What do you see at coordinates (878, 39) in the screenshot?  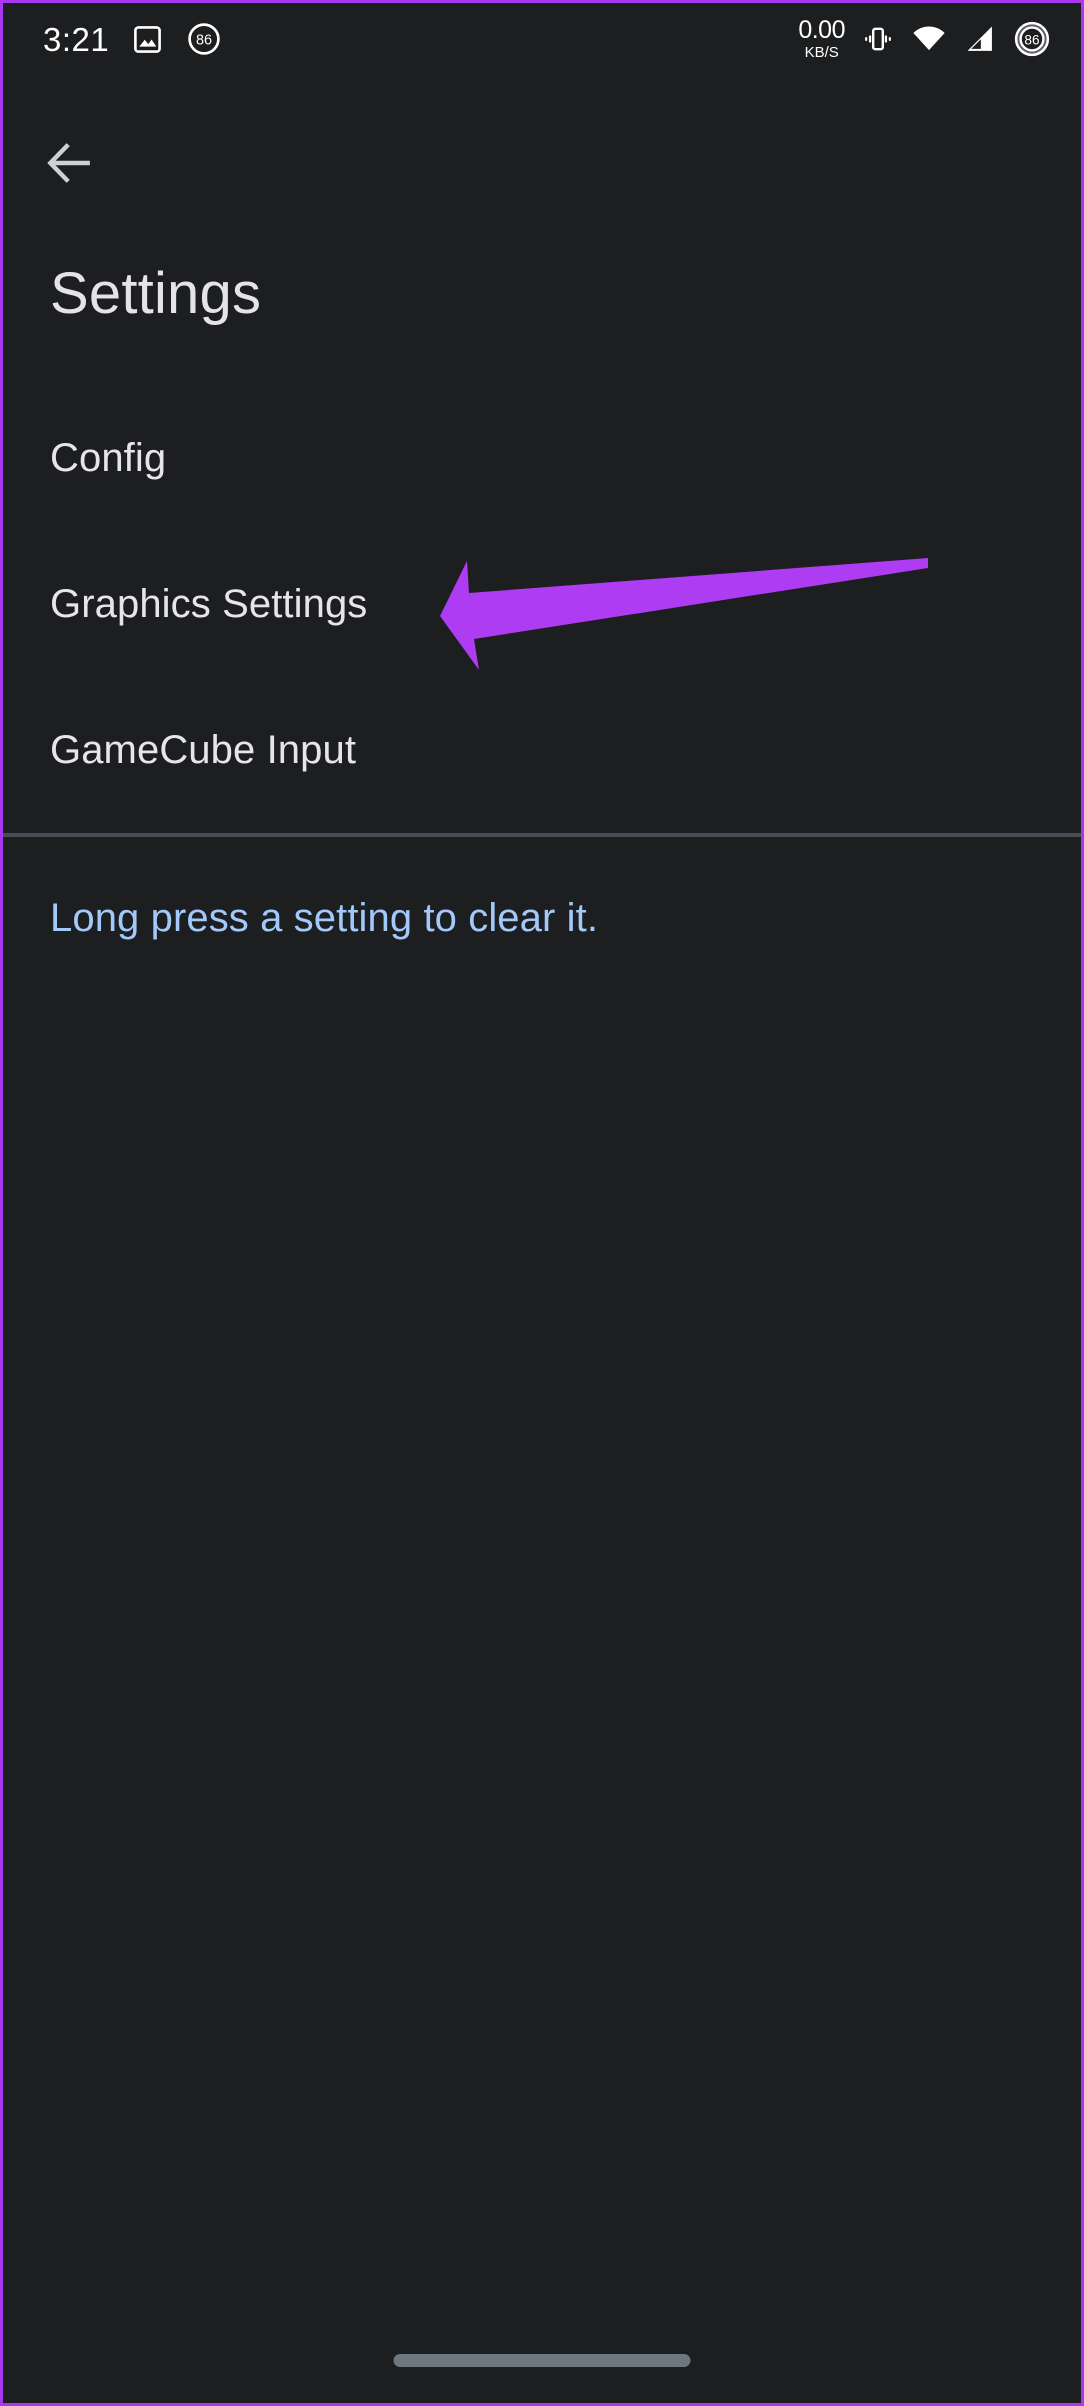 I see `vibrate-icon` at bounding box center [878, 39].